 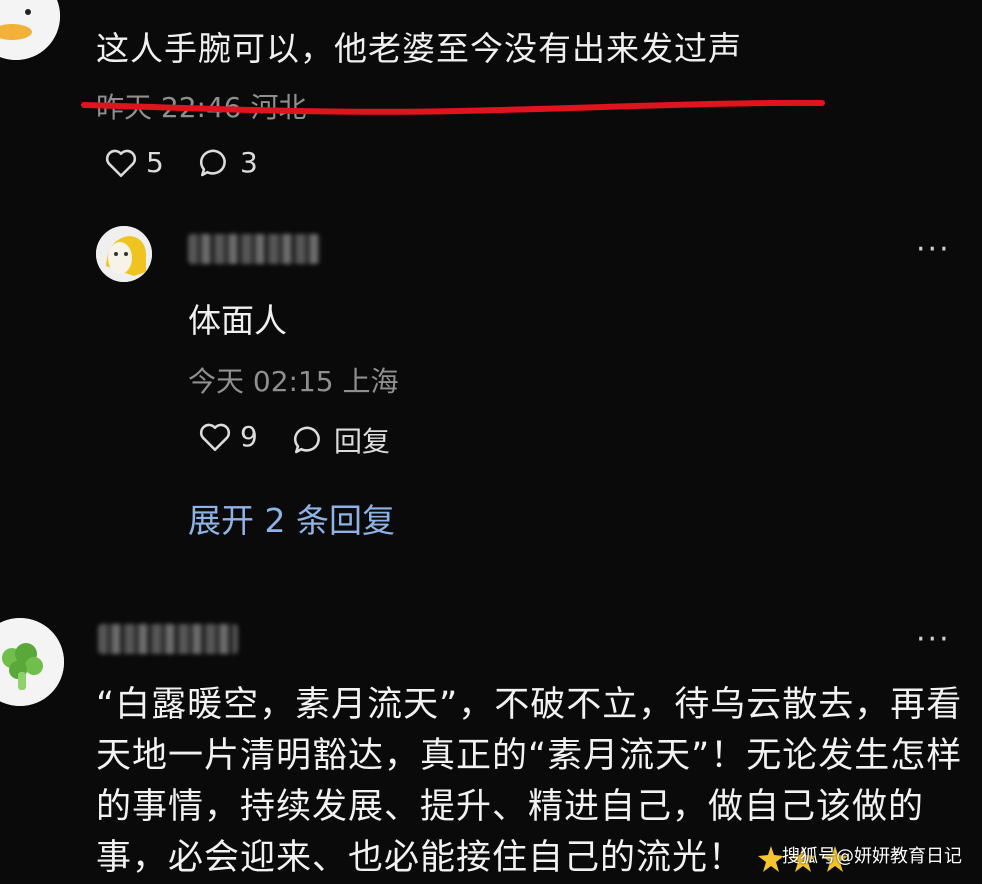 I want to click on comment-text: 这人手腕可以，他老婆至今没有出来发过声, so click(x=419, y=48).